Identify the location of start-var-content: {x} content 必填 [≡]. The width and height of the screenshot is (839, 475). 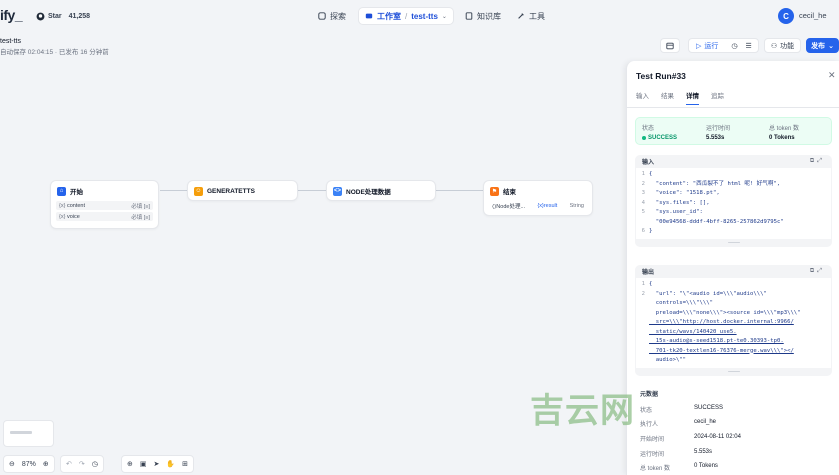
(104, 205).